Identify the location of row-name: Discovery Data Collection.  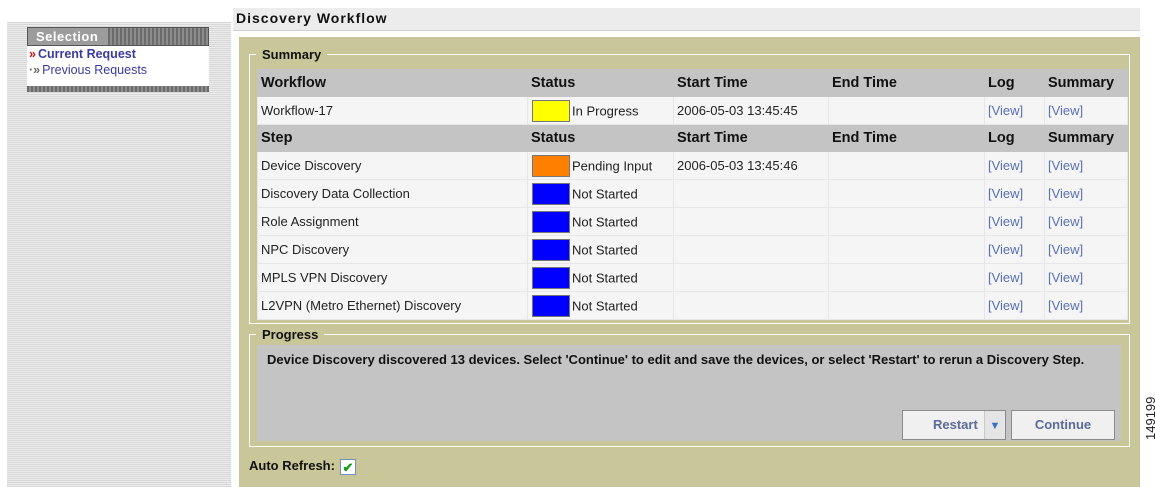
(335, 193).